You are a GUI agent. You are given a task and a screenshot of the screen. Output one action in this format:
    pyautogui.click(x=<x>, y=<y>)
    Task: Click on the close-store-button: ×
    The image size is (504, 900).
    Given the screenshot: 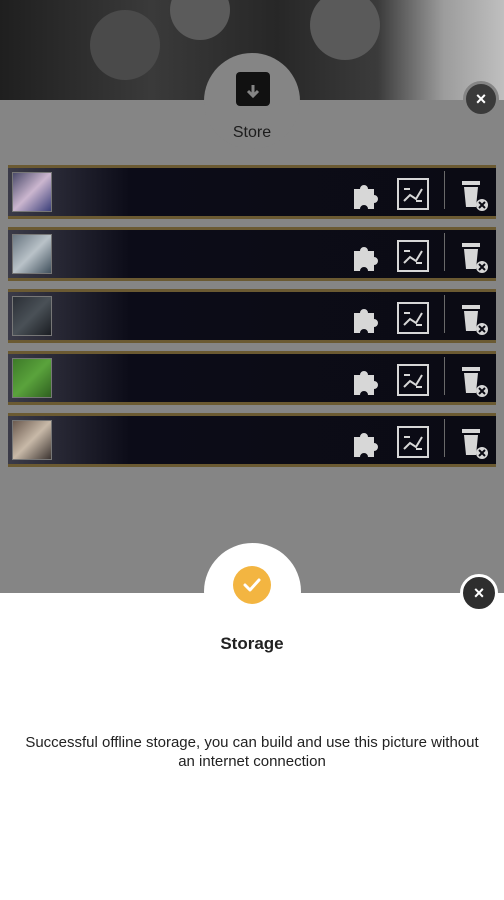 What is the action you would take?
    pyautogui.click(x=481, y=99)
    